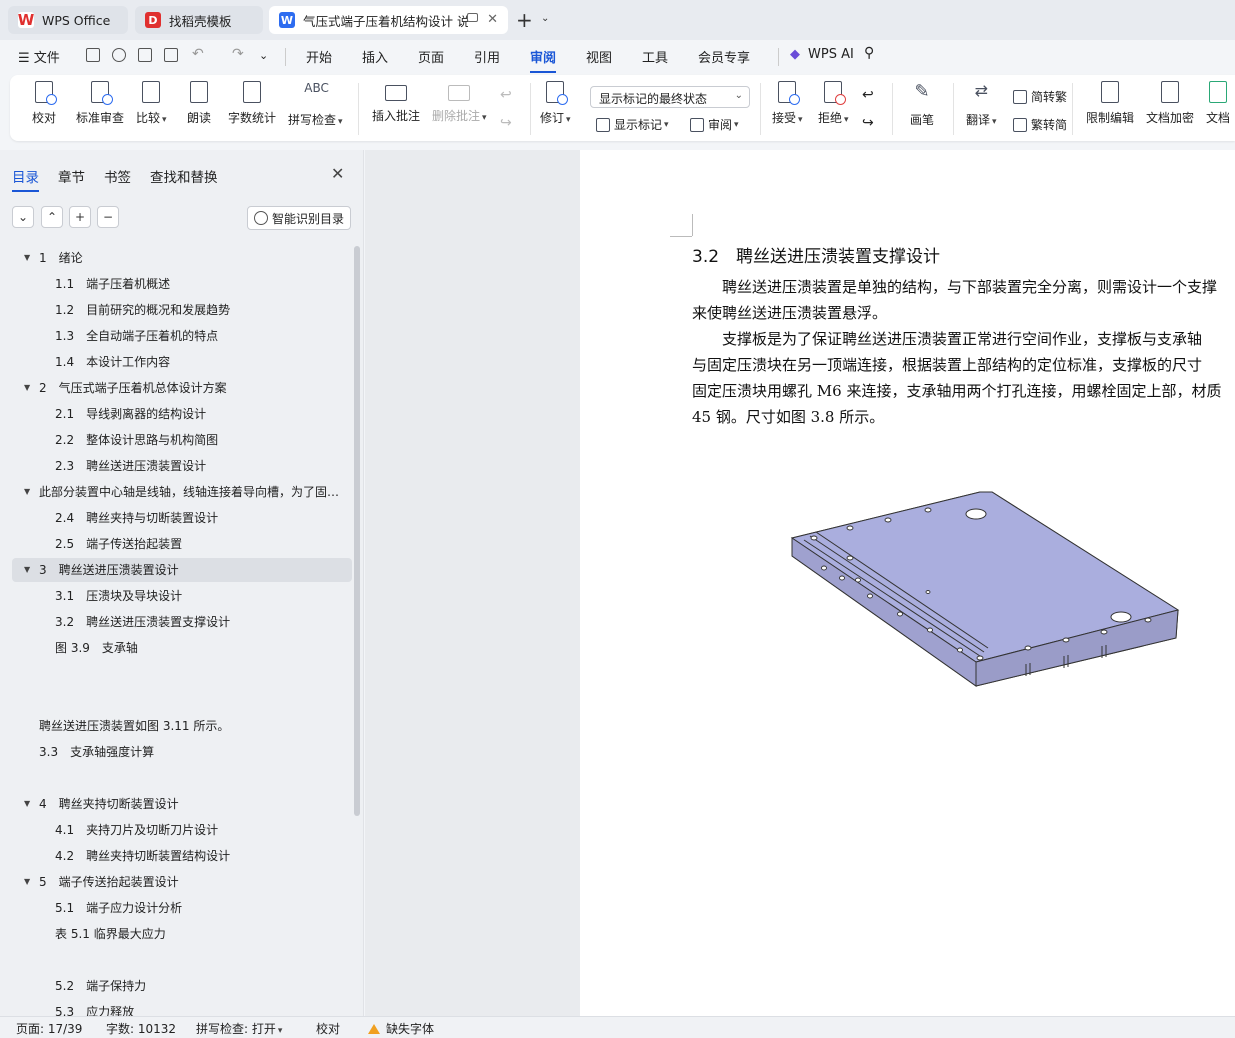  Describe the element at coordinates (459, 109) in the screenshot. I see `delete-comment-button: 删除批注 ▾` at that location.